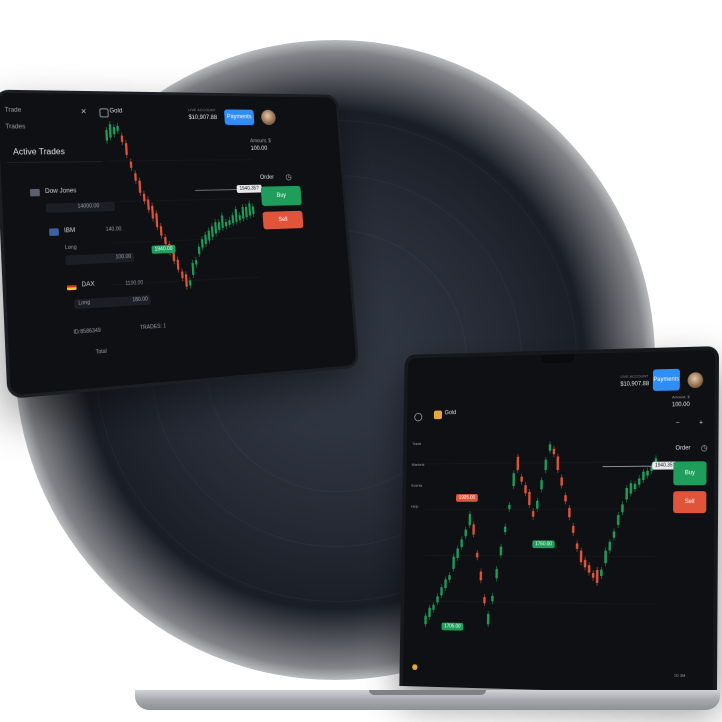 The image size is (722, 722). What do you see at coordinates (101, 352) in the screenshot?
I see `footer-total: Total` at bounding box center [101, 352].